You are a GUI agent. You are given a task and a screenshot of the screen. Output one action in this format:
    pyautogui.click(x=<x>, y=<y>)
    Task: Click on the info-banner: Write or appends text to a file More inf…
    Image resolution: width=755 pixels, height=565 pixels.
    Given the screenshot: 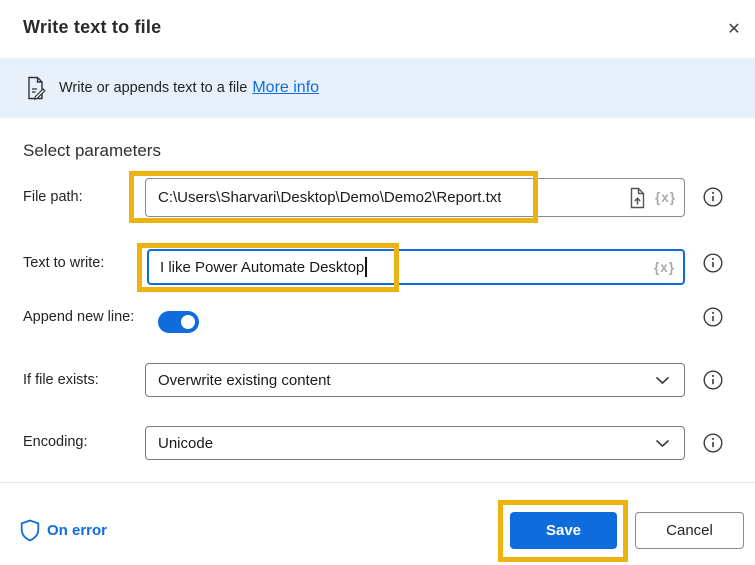 What is the action you would take?
    pyautogui.click(x=377, y=88)
    